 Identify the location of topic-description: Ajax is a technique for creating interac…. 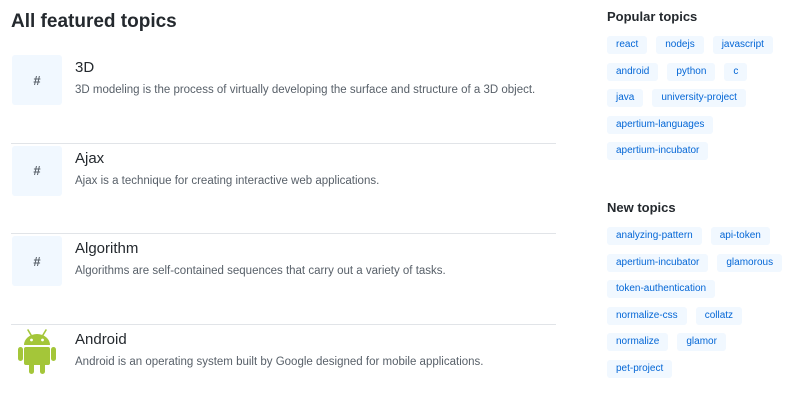
(227, 180).